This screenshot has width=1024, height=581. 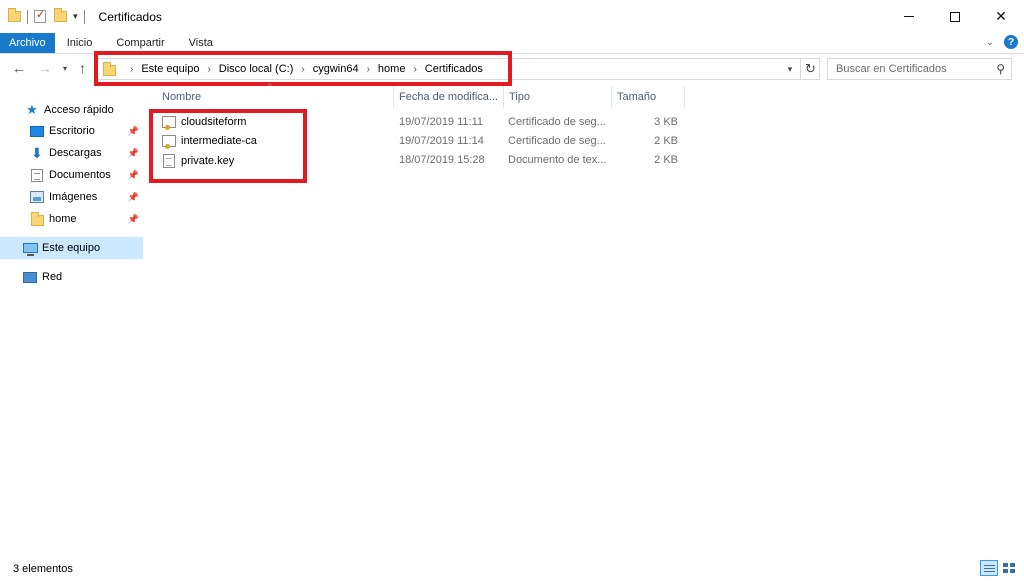 What do you see at coordinates (999, 568) in the screenshot?
I see `view-switcher` at bounding box center [999, 568].